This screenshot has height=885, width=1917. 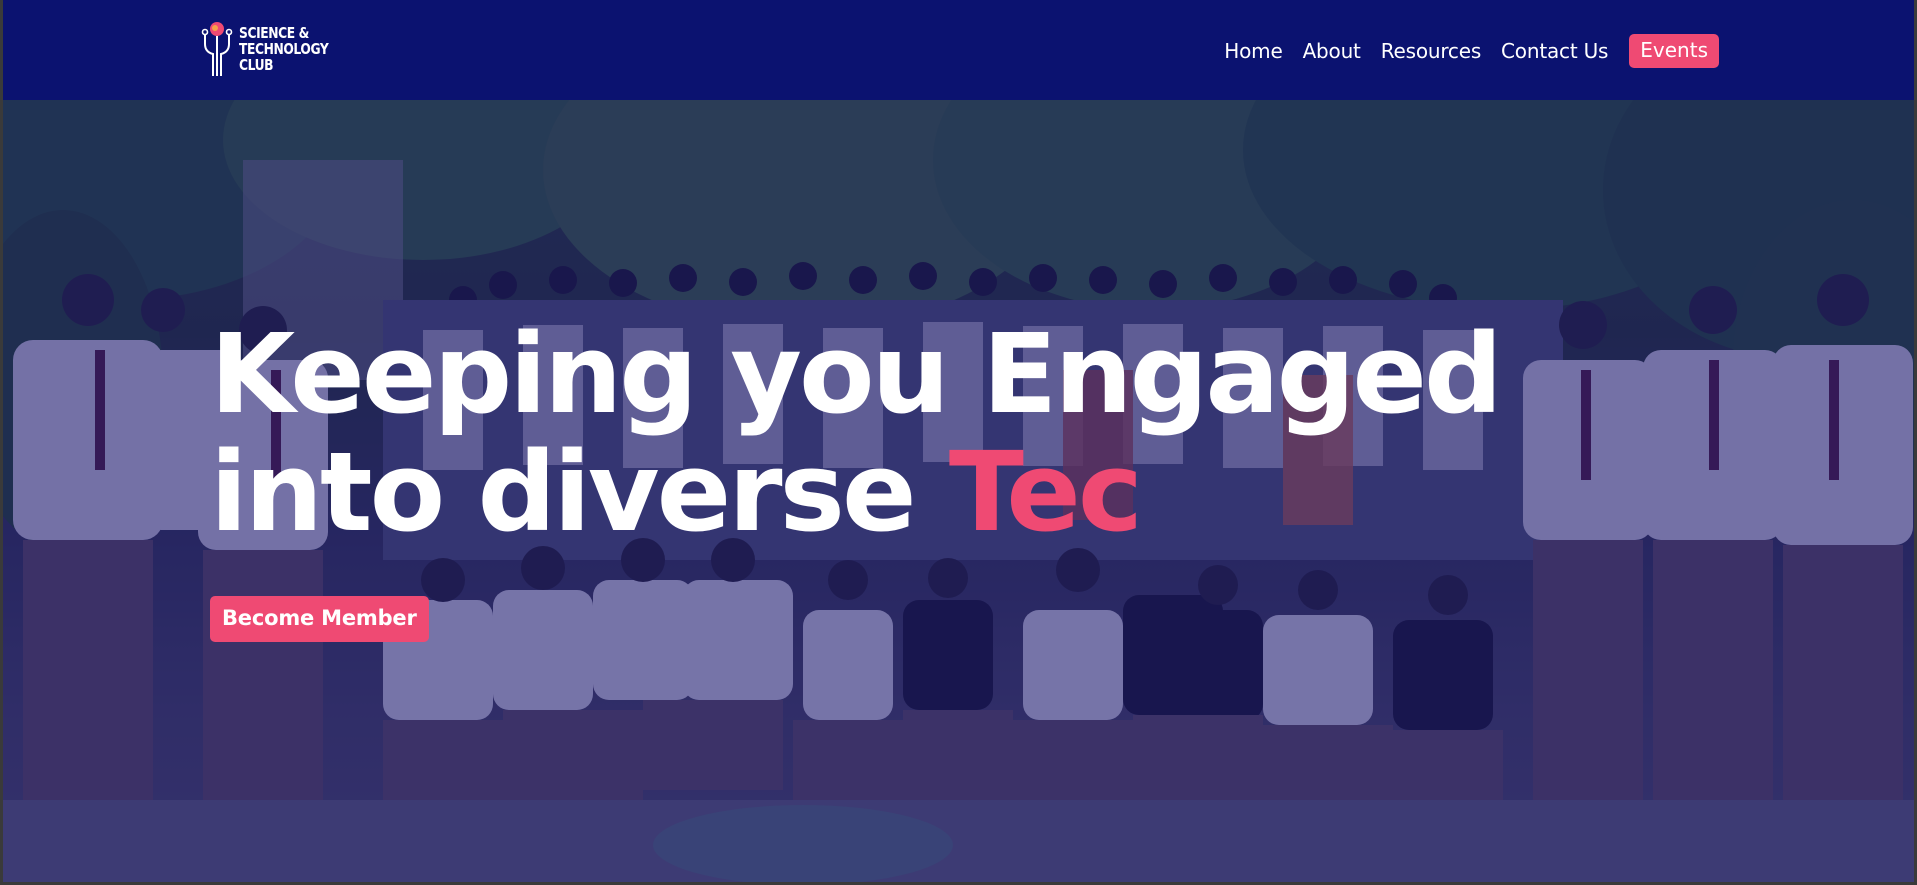 What do you see at coordinates (319, 619) in the screenshot?
I see `become-member-button: Become Member` at bounding box center [319, 619].